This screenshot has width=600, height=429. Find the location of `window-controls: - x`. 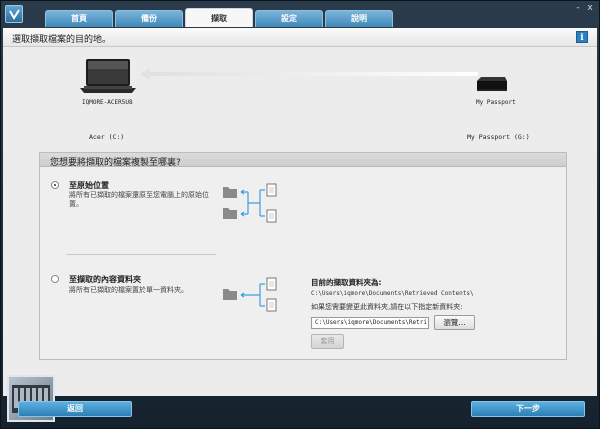

window-controls: - x is located at coordinates (584, 8).